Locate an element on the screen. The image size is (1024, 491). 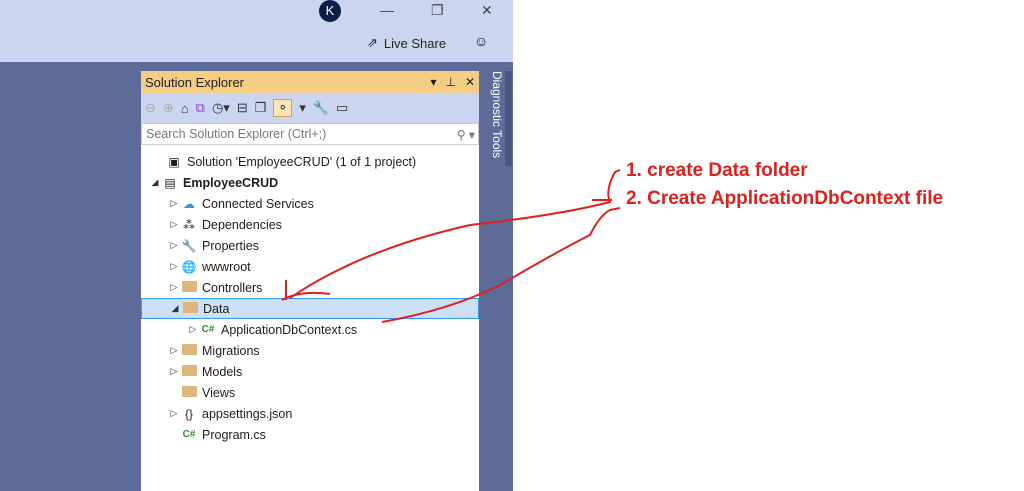
annotation-scribbles is located at coordinates (451, 246).